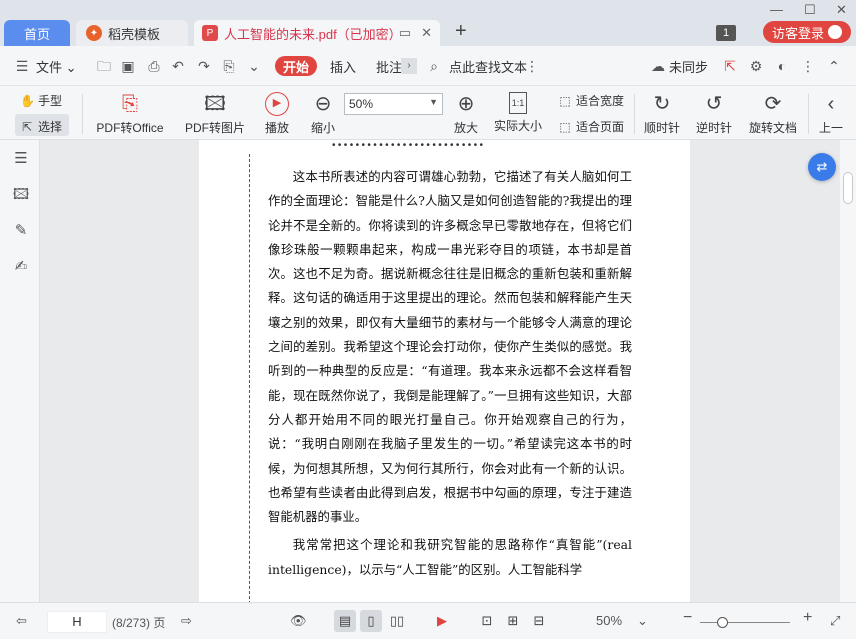  What do you see at coordinates (782, 66) in the screenshot?
I see `theme-icon: ◐` at bounding box center [782, 66].